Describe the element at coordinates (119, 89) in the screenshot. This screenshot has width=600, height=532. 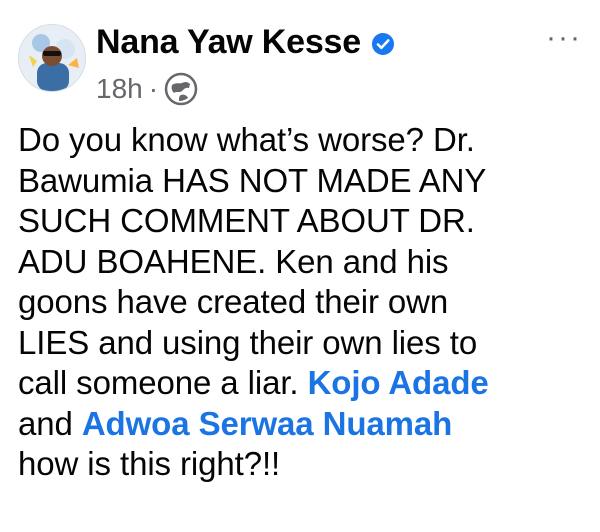
I see `post-timestamp: 18h` at that location.